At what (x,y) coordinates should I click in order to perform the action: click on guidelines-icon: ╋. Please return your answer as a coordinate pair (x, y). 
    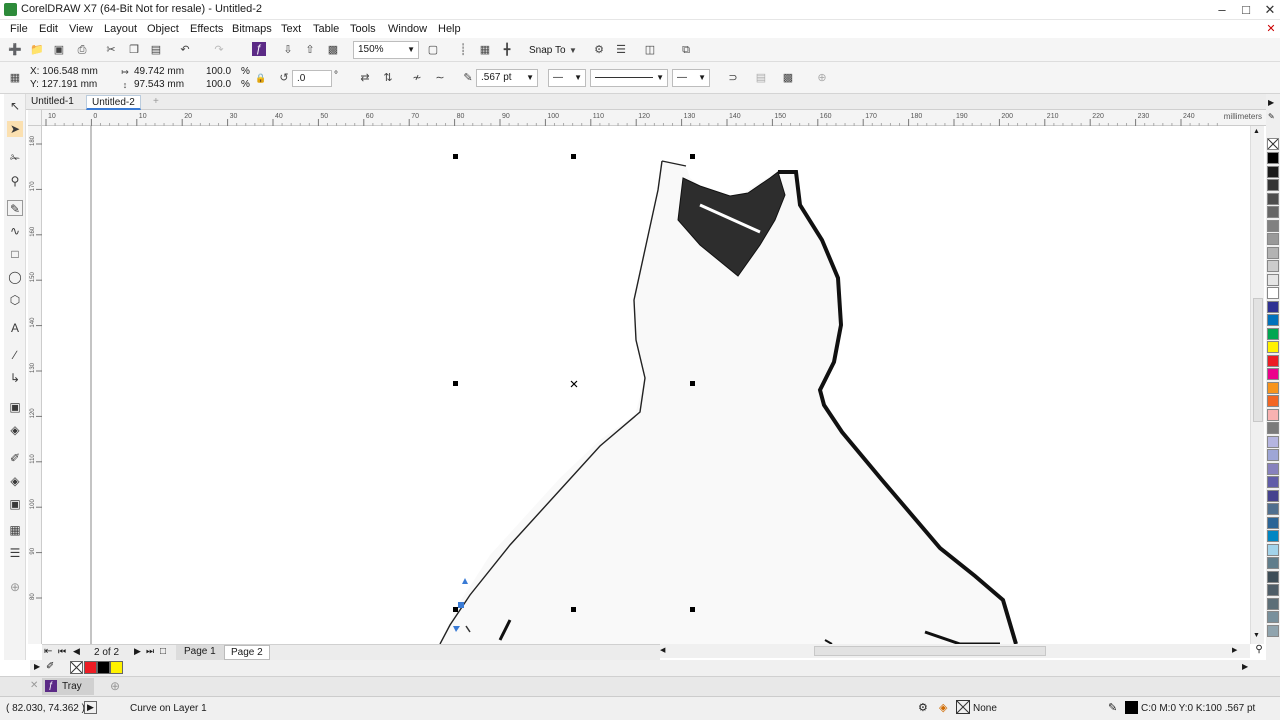
    Looking at the image, I should click on (507, 50).